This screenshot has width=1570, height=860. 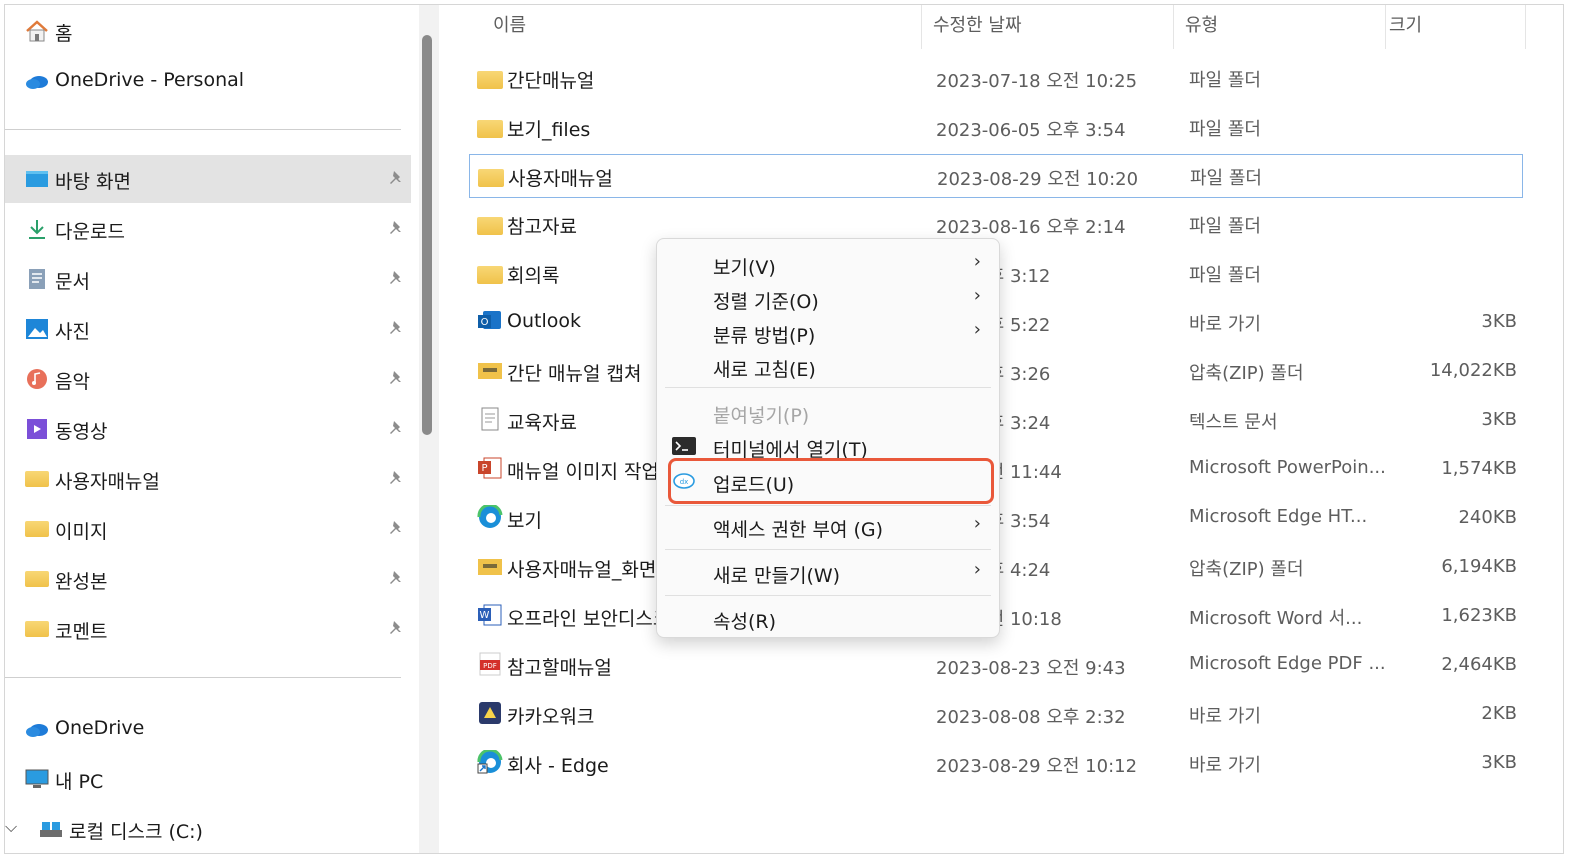 What do you see at coordinates (777, 576) in the screenshot?
I see `menu-item-label: 새로 만들기(W)` at bounding box center [777, 576].